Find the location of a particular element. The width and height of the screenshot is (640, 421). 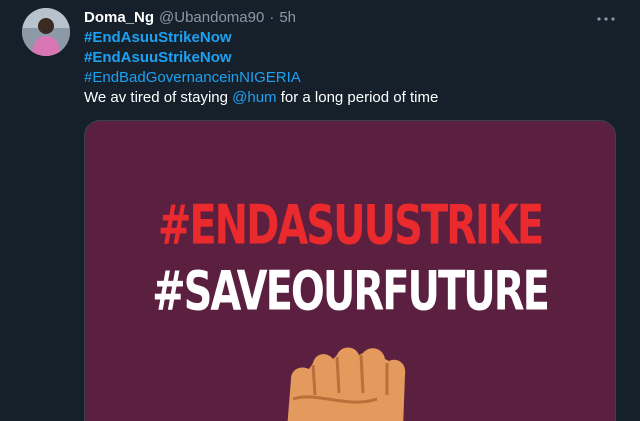

tweet-text-start: We av tired of staying is located at coordinates (158, 97).